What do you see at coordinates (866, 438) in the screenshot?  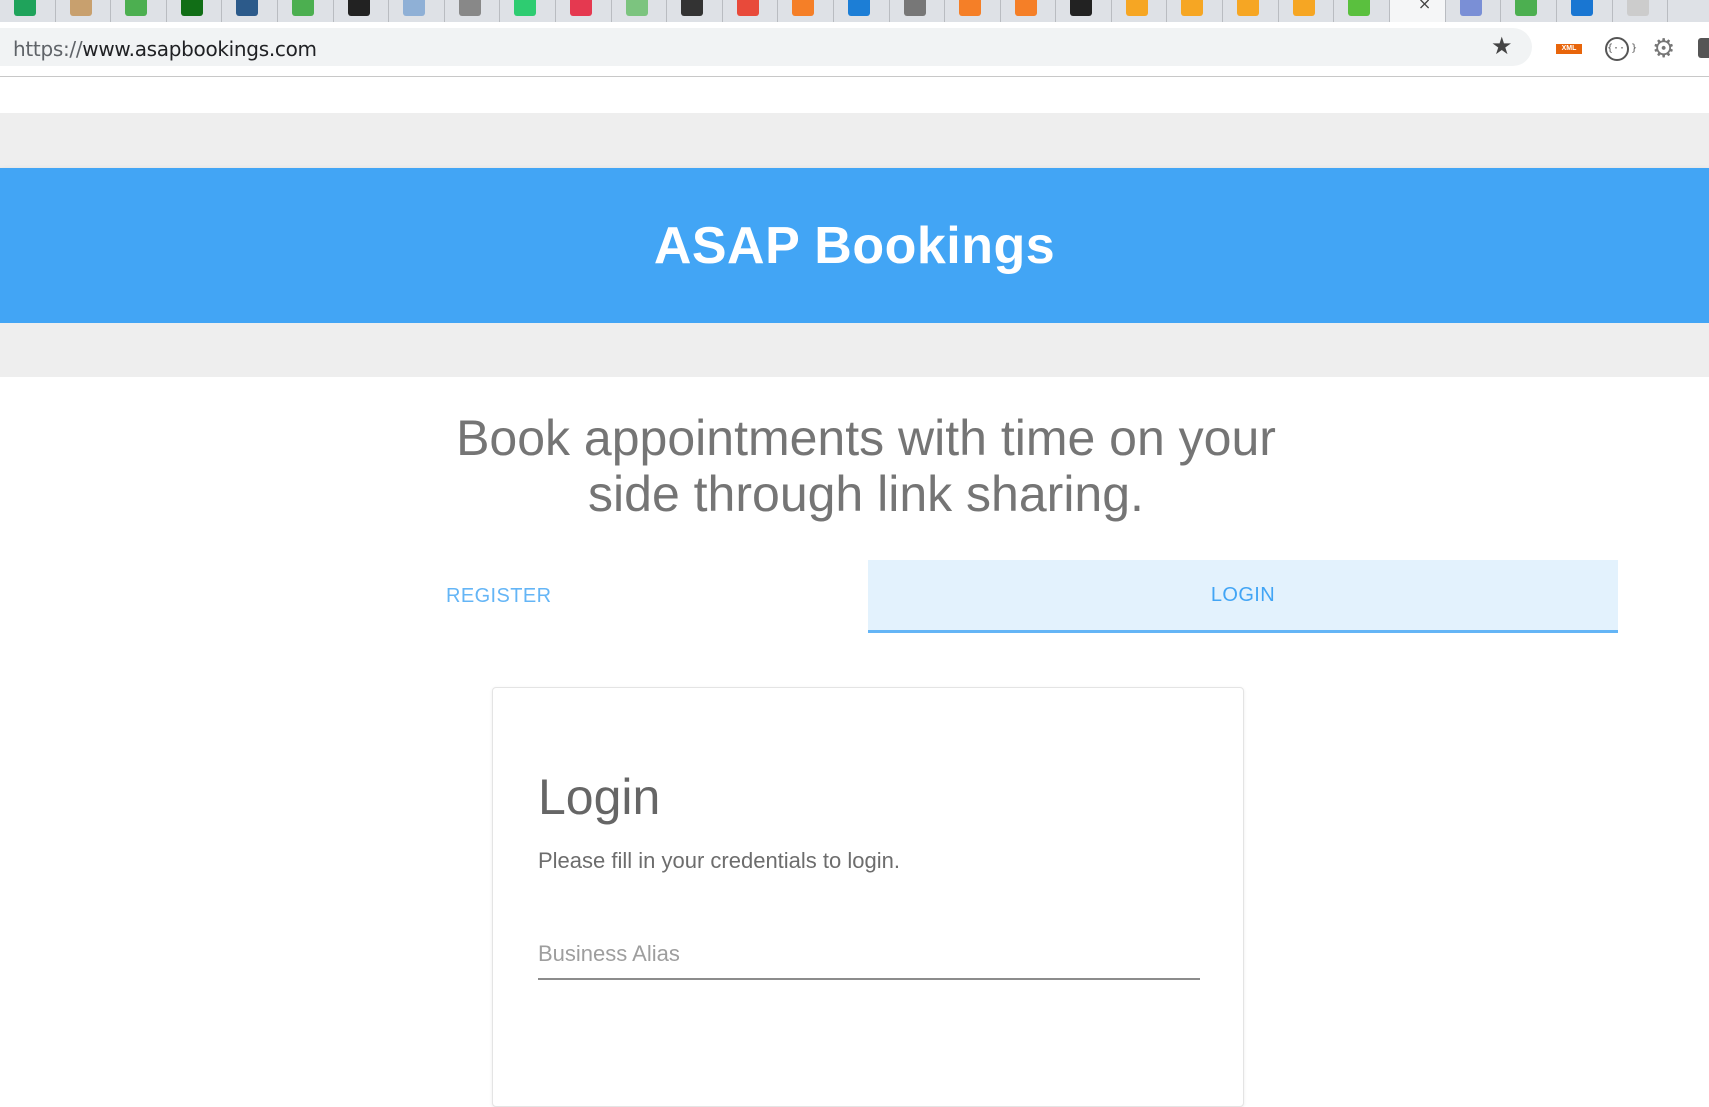 I see `tagline-line-1: Book appointments with time on your` at bounding box center [866, 438].